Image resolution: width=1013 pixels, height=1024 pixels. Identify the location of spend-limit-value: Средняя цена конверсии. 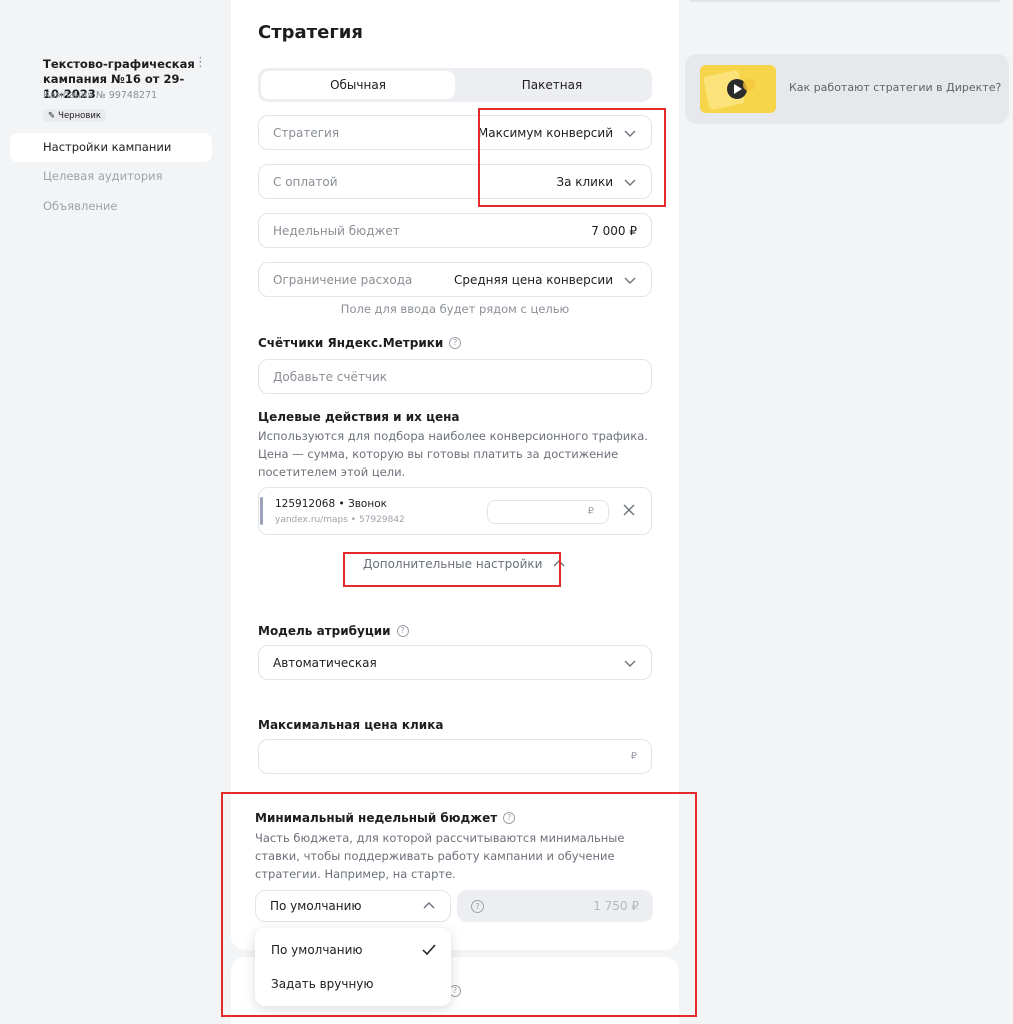
(533, 279).